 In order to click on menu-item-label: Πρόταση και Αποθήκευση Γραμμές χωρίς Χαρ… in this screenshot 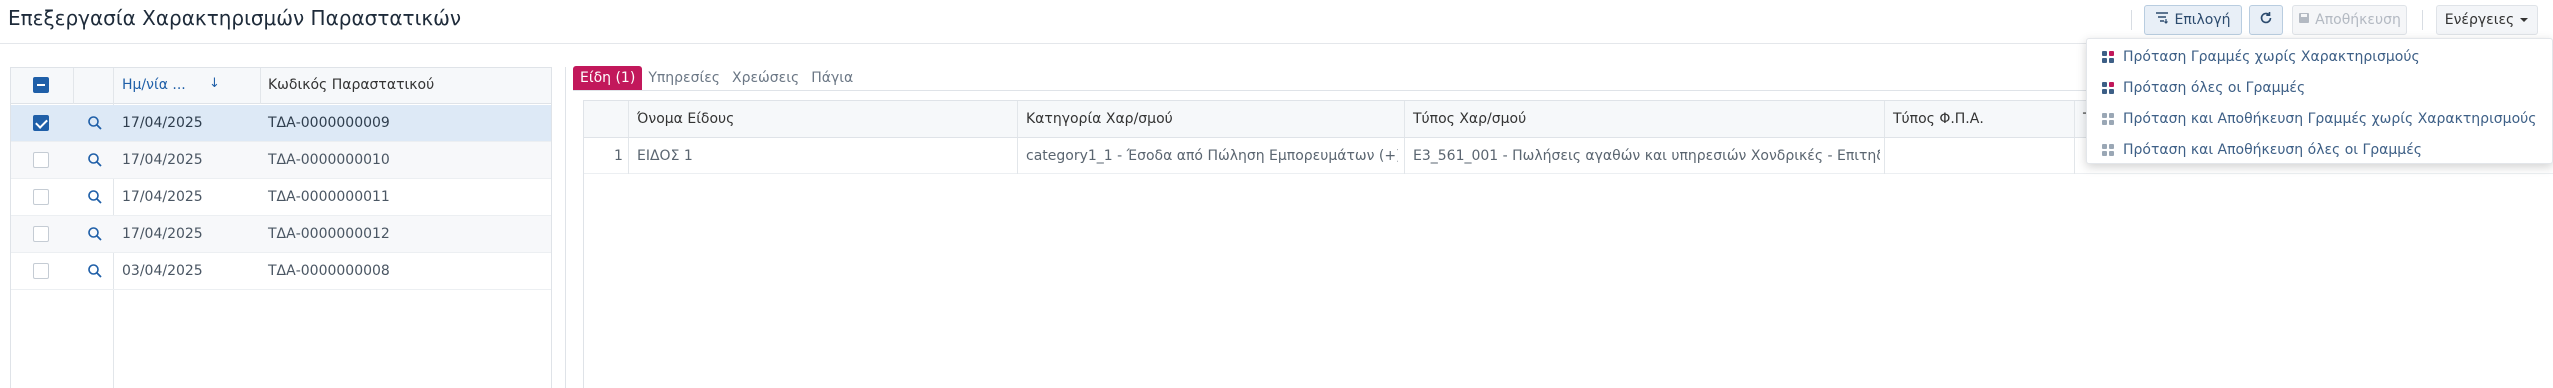, I will do `click(2330, 119)`.